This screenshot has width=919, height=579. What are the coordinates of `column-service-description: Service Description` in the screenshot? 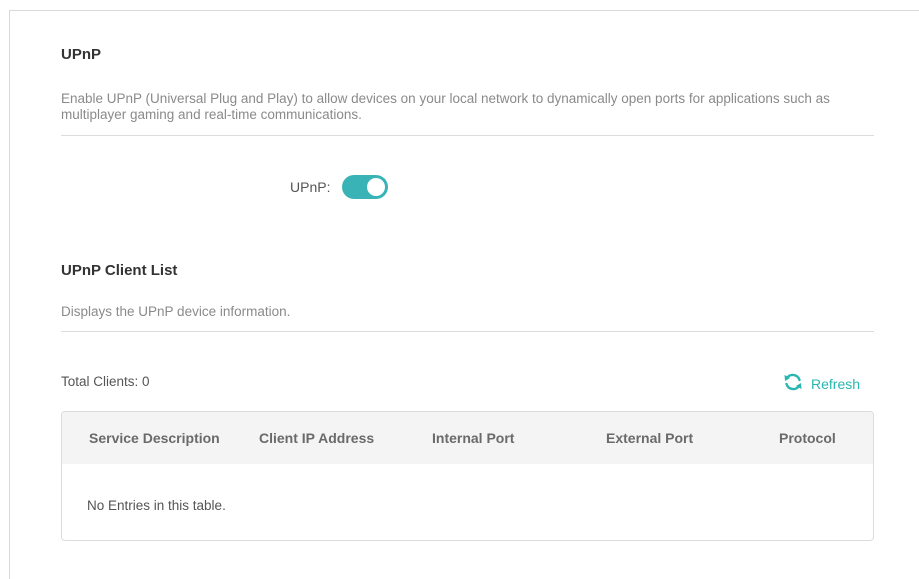 It's located at (154, 438).